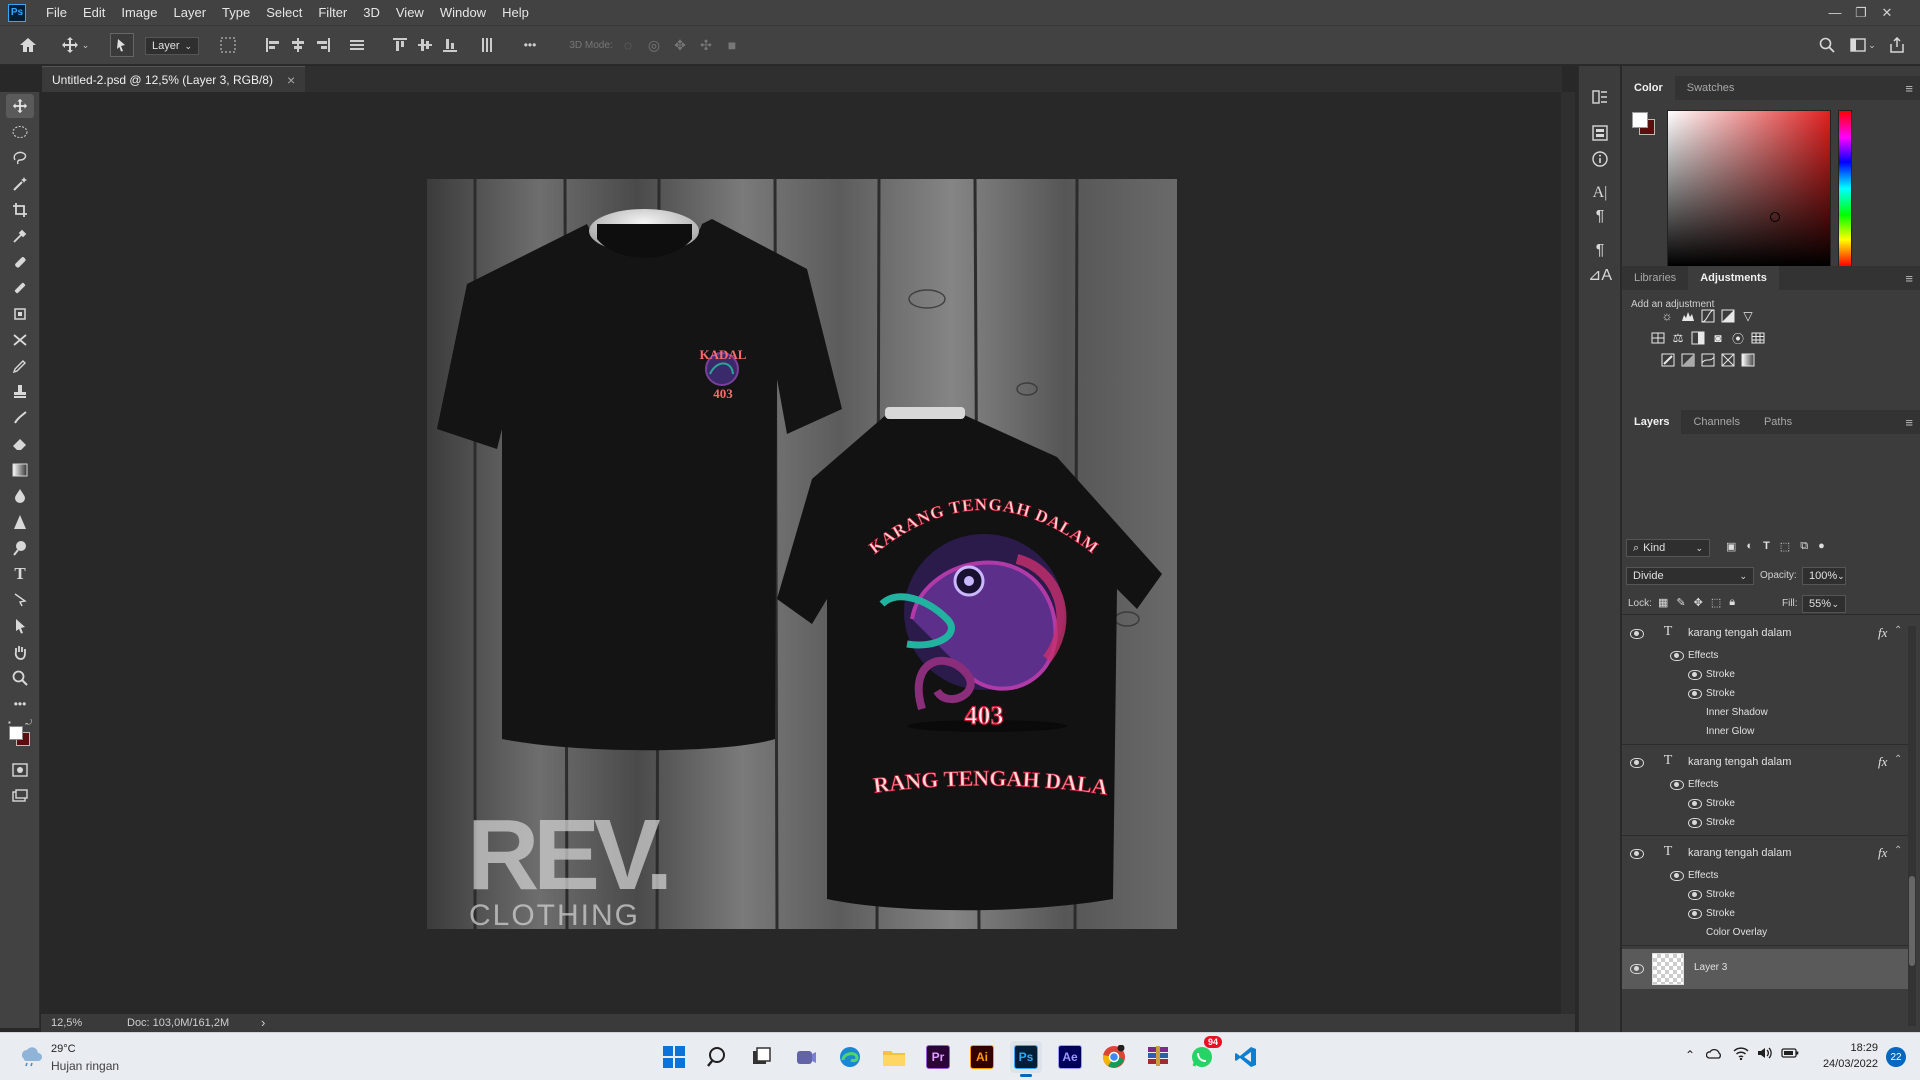 The width and height of the screenshot is (1920, 1080). Describe the element at coordinates (75, 45) in the screenshot. I see `move-tool-preset-icon: ⌄` at that location.